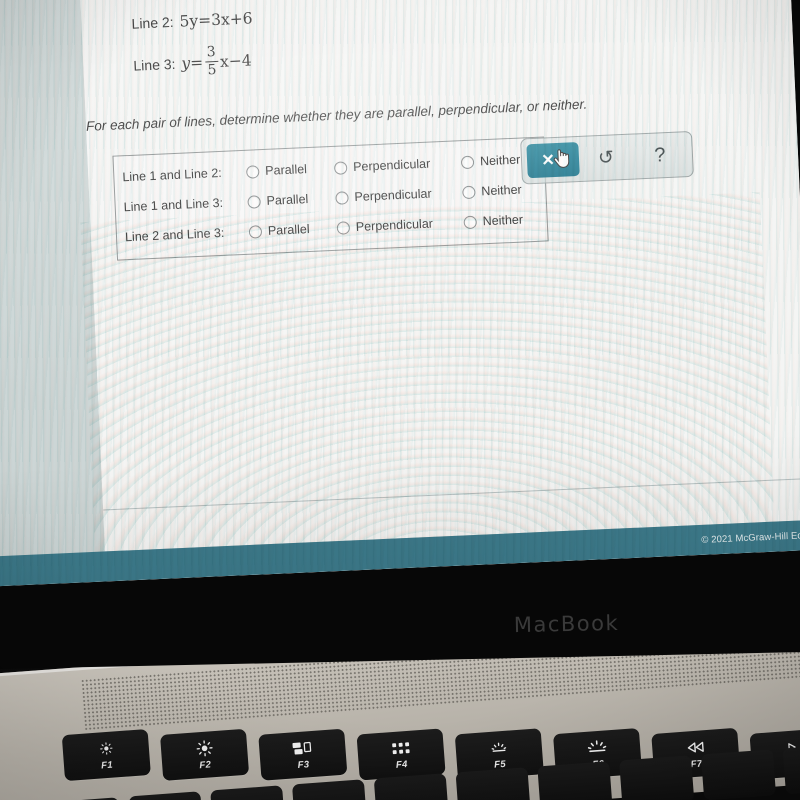 The image size is (800, 800). What do you see at coordinates (400, 747) in the screenshot?
I see `launchpad-icon` at bounding box center [400, 747].